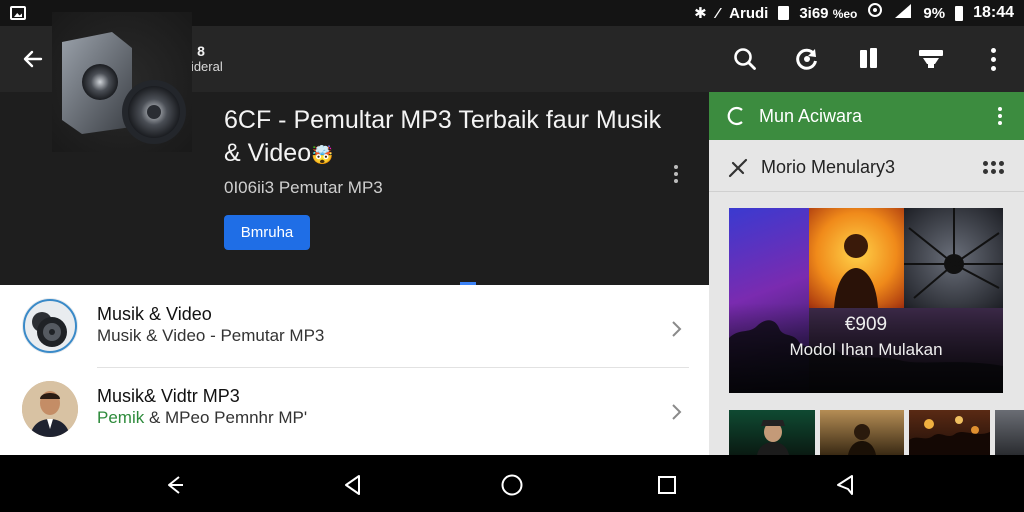 The height and width of the screenshot is (512, 1024). I want to click on clock: 18:44, so click(993, 12).